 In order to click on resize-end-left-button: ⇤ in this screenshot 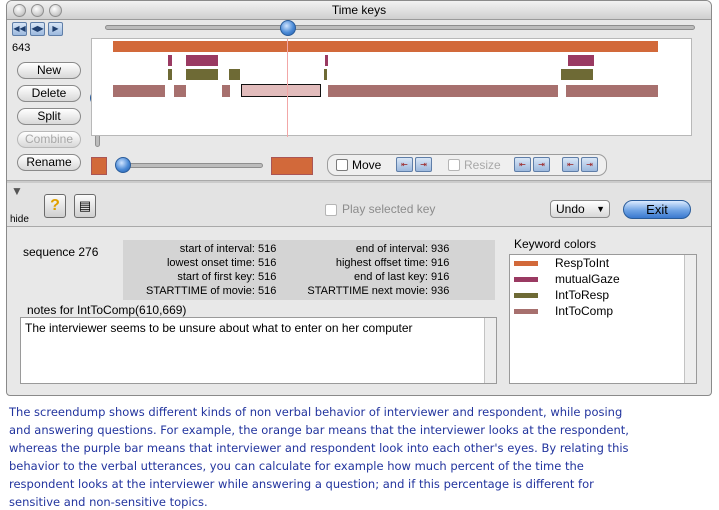, I will do `click(570, 164)`.